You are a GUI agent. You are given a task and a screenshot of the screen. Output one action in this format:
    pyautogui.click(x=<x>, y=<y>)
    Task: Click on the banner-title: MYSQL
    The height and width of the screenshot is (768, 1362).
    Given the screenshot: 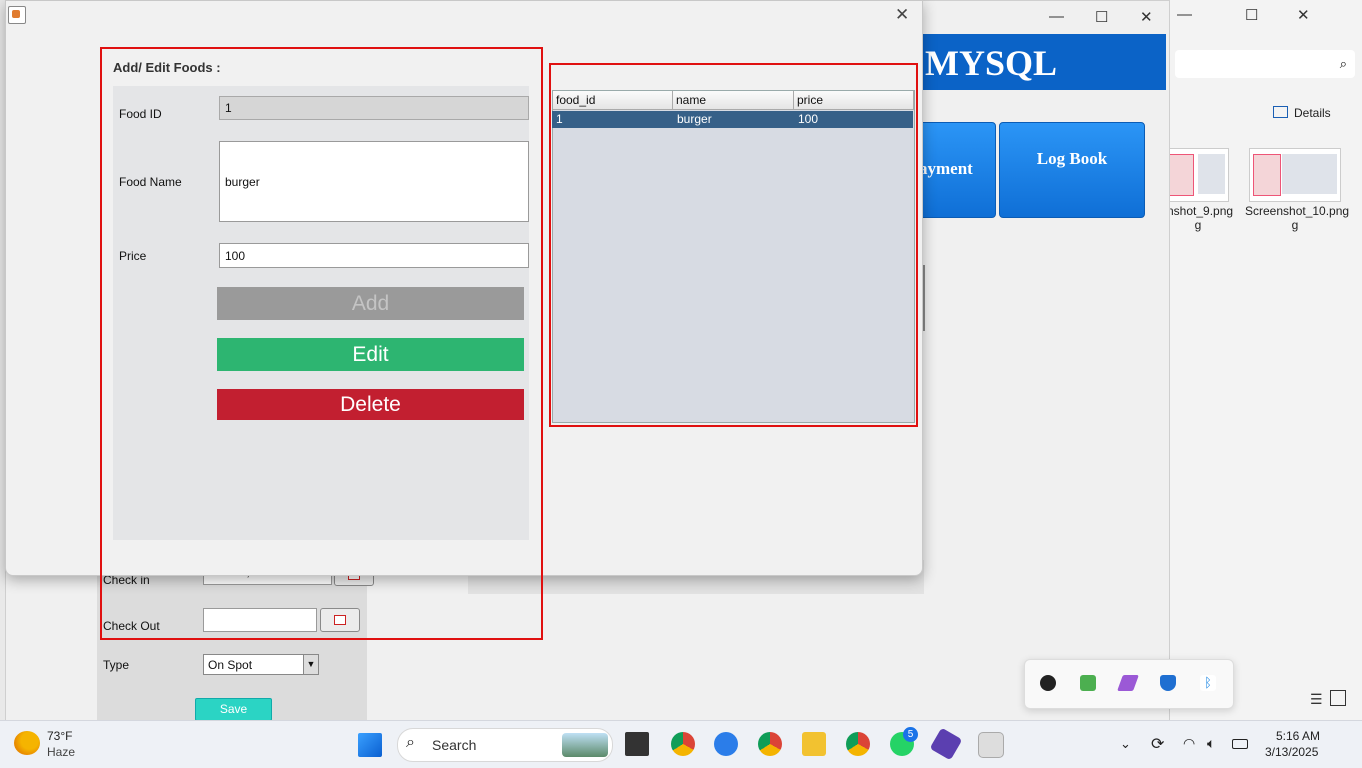 What is the action you would take?
    pyautogui.click(x=991, y=63)
    